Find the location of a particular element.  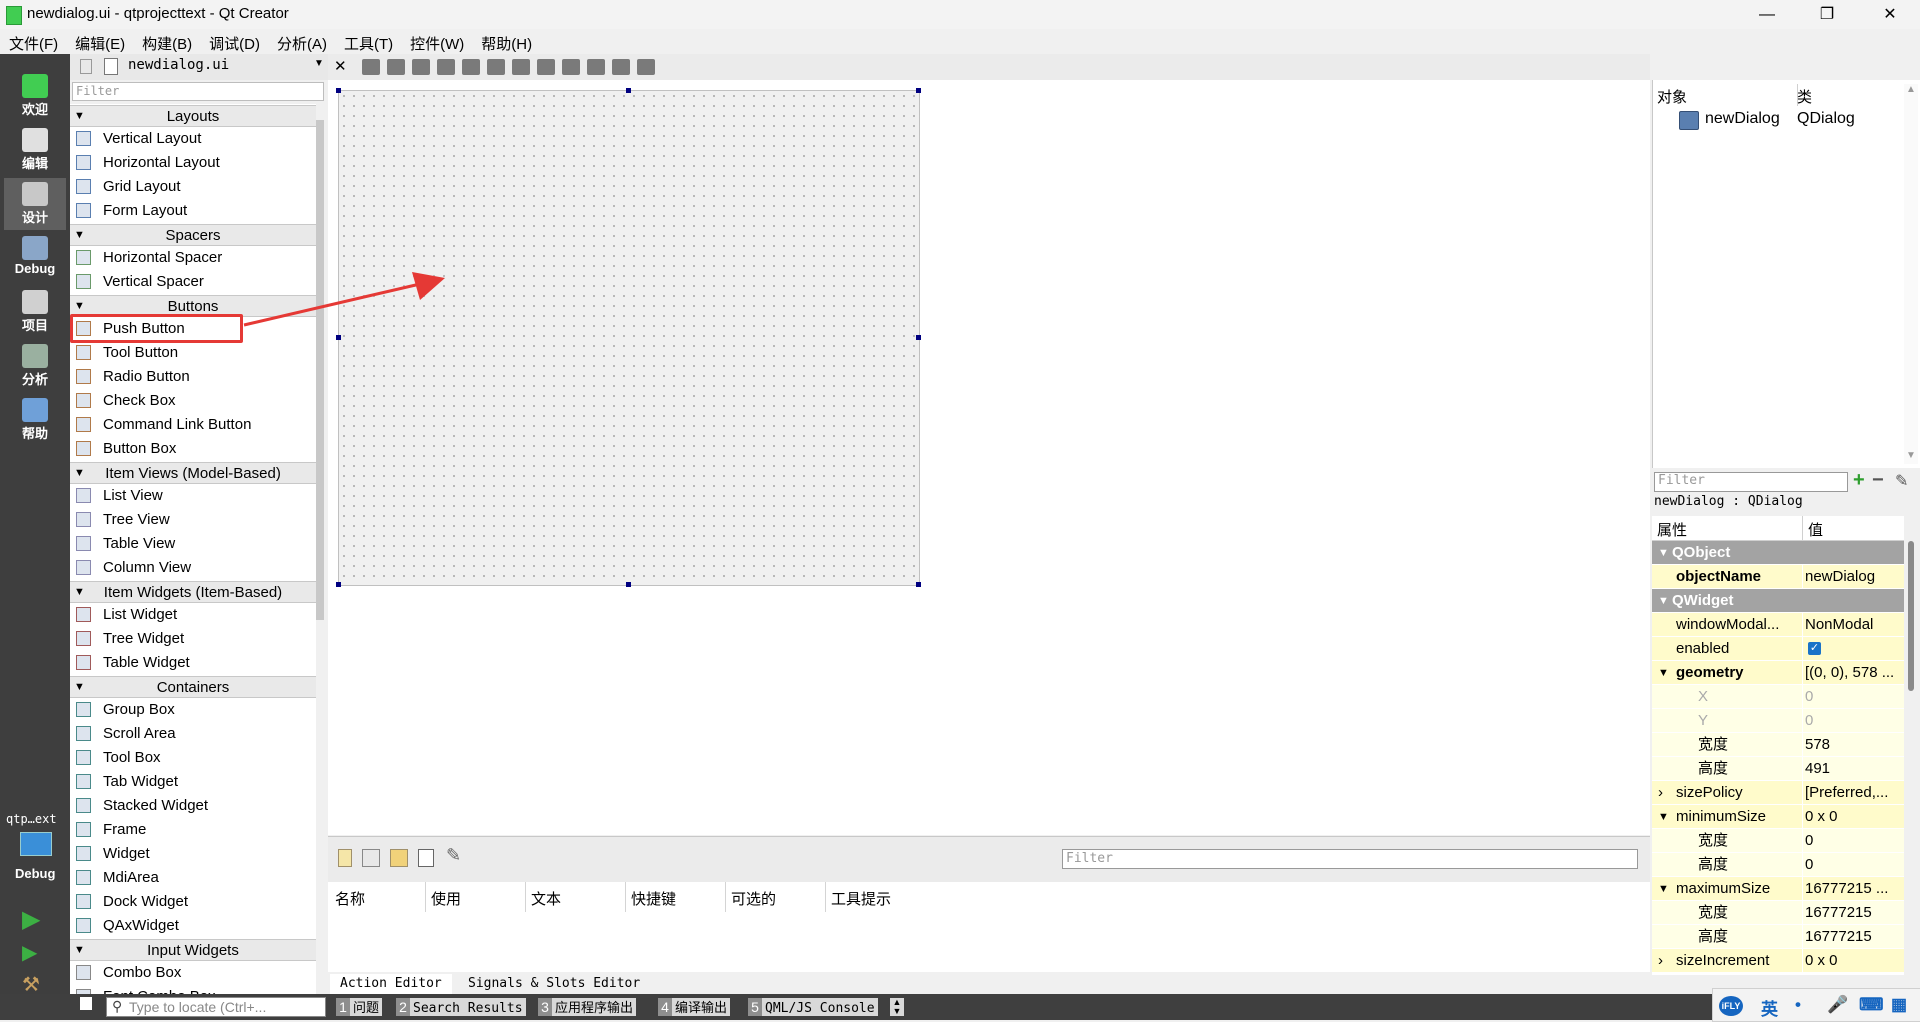

property-row: 高度 0 is located at coordinates (1778, 865).